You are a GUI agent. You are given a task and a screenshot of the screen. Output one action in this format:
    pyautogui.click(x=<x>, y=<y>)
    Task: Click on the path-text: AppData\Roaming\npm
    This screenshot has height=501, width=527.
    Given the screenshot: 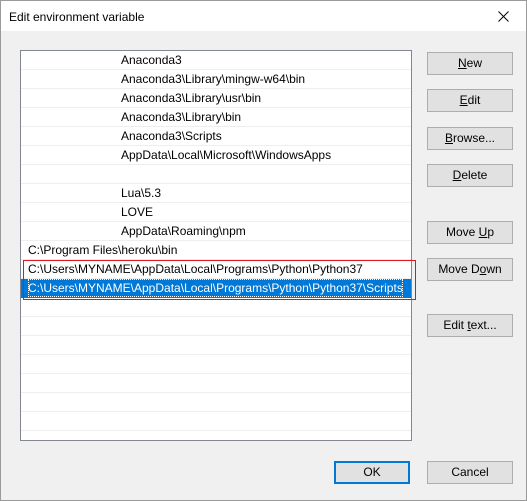 What is the action you would take?
    pyautogui.click(x=183, y=231)
    